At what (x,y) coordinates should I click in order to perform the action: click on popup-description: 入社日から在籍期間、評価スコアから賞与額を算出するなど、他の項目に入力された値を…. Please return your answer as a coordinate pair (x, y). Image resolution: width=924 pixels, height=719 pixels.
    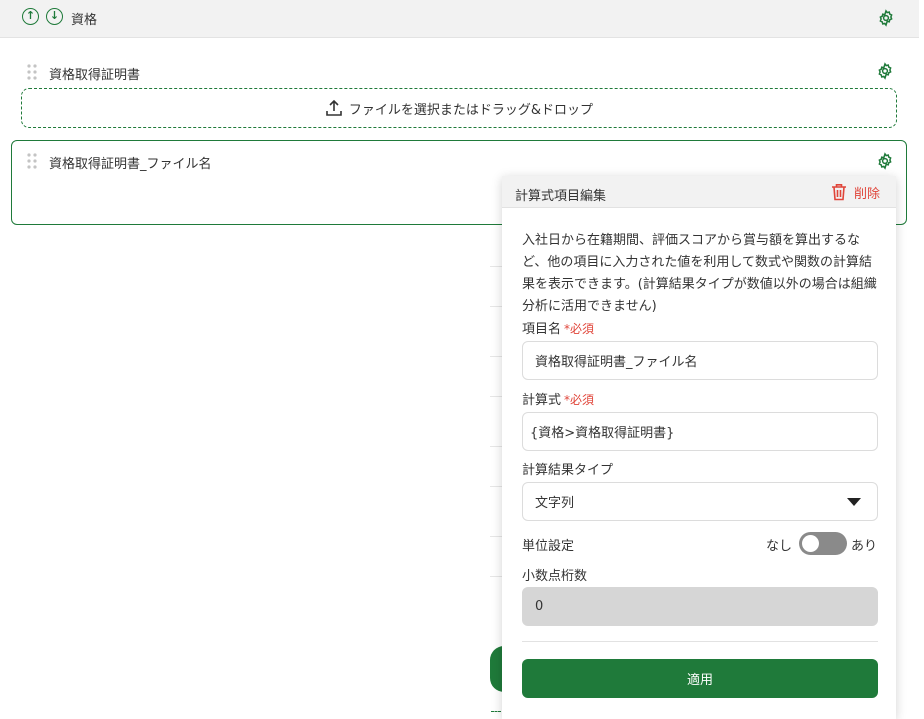
    Looking at the image, I should click on (699, 273).